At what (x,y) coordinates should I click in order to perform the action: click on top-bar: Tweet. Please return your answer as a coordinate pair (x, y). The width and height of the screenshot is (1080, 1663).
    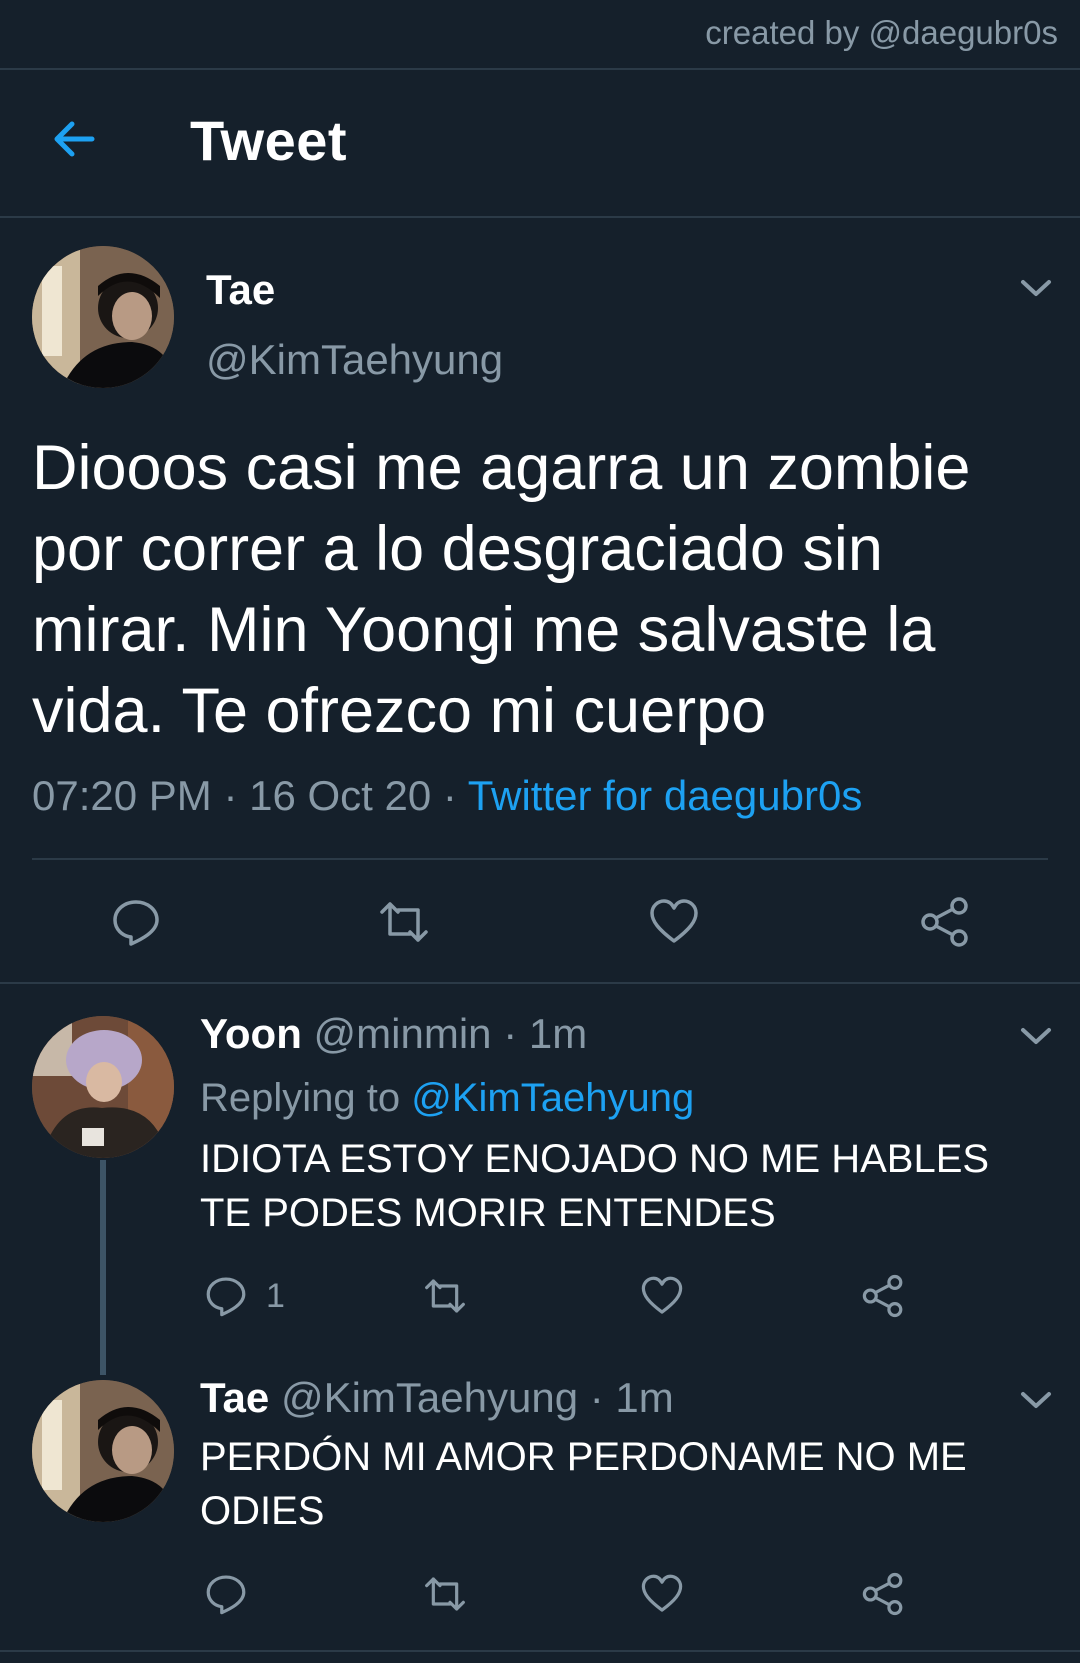
    Looking at the image, I should click on (540, 143).